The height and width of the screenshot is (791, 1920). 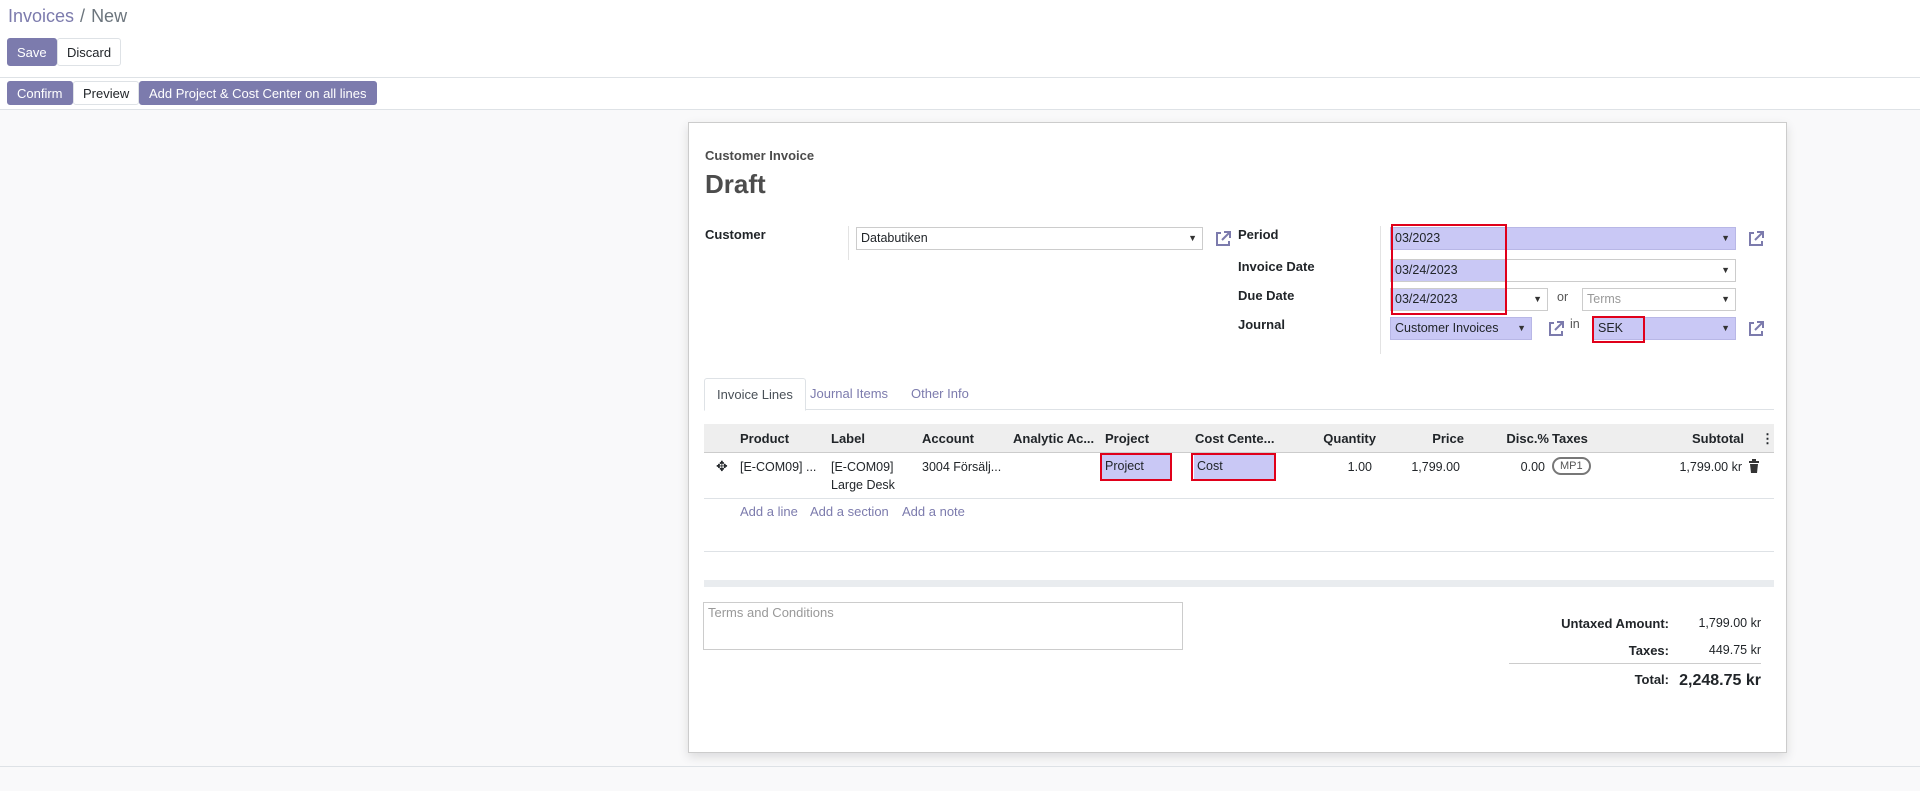 I want to click on journal-value: Customer Invoices, so click(x=1447, y=328).